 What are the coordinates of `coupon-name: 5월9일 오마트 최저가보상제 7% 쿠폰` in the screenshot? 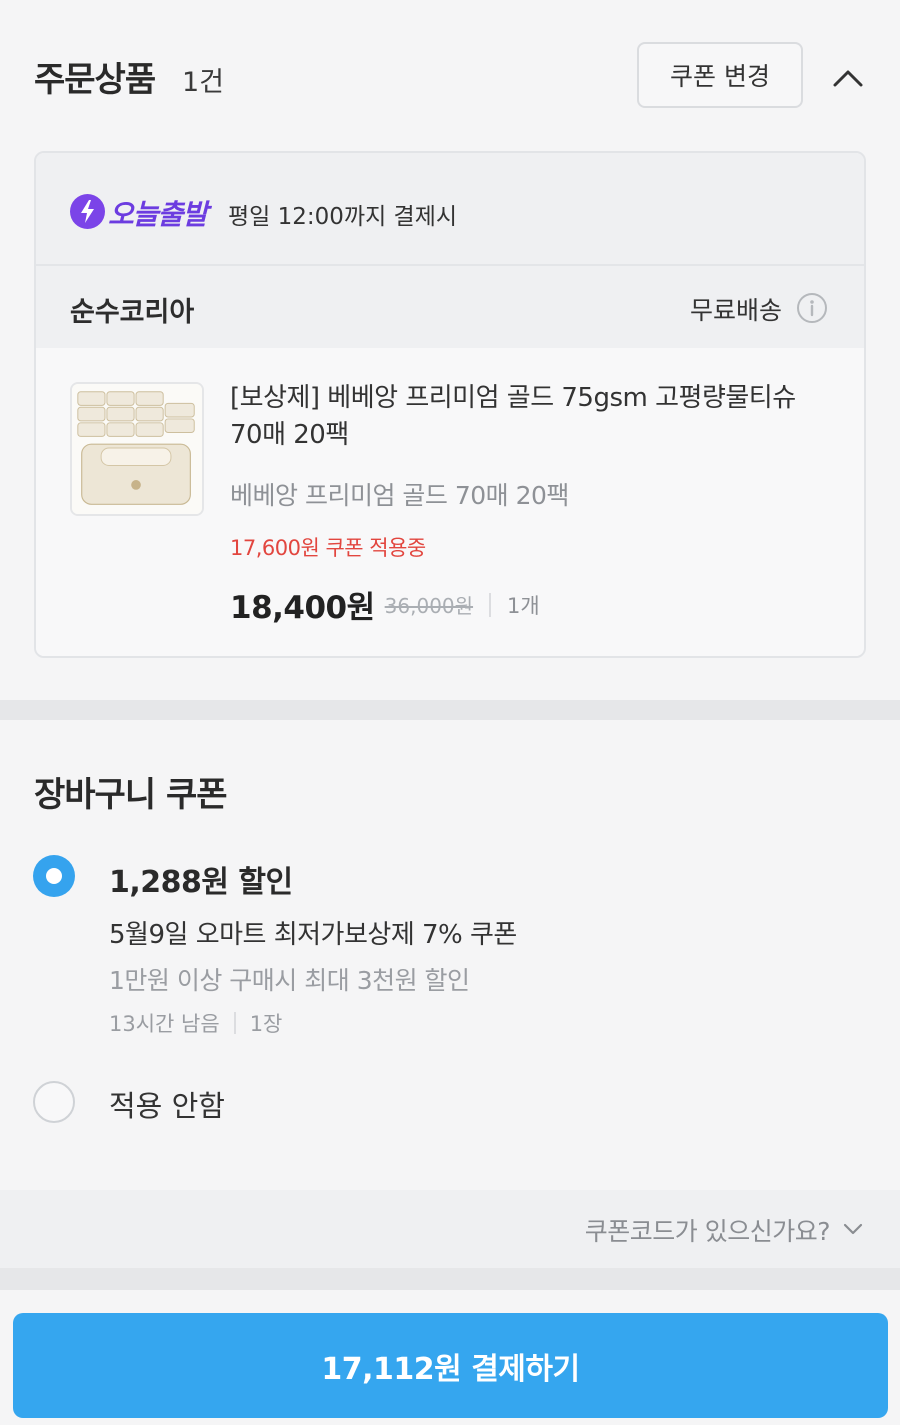 It's located at (313, 935).